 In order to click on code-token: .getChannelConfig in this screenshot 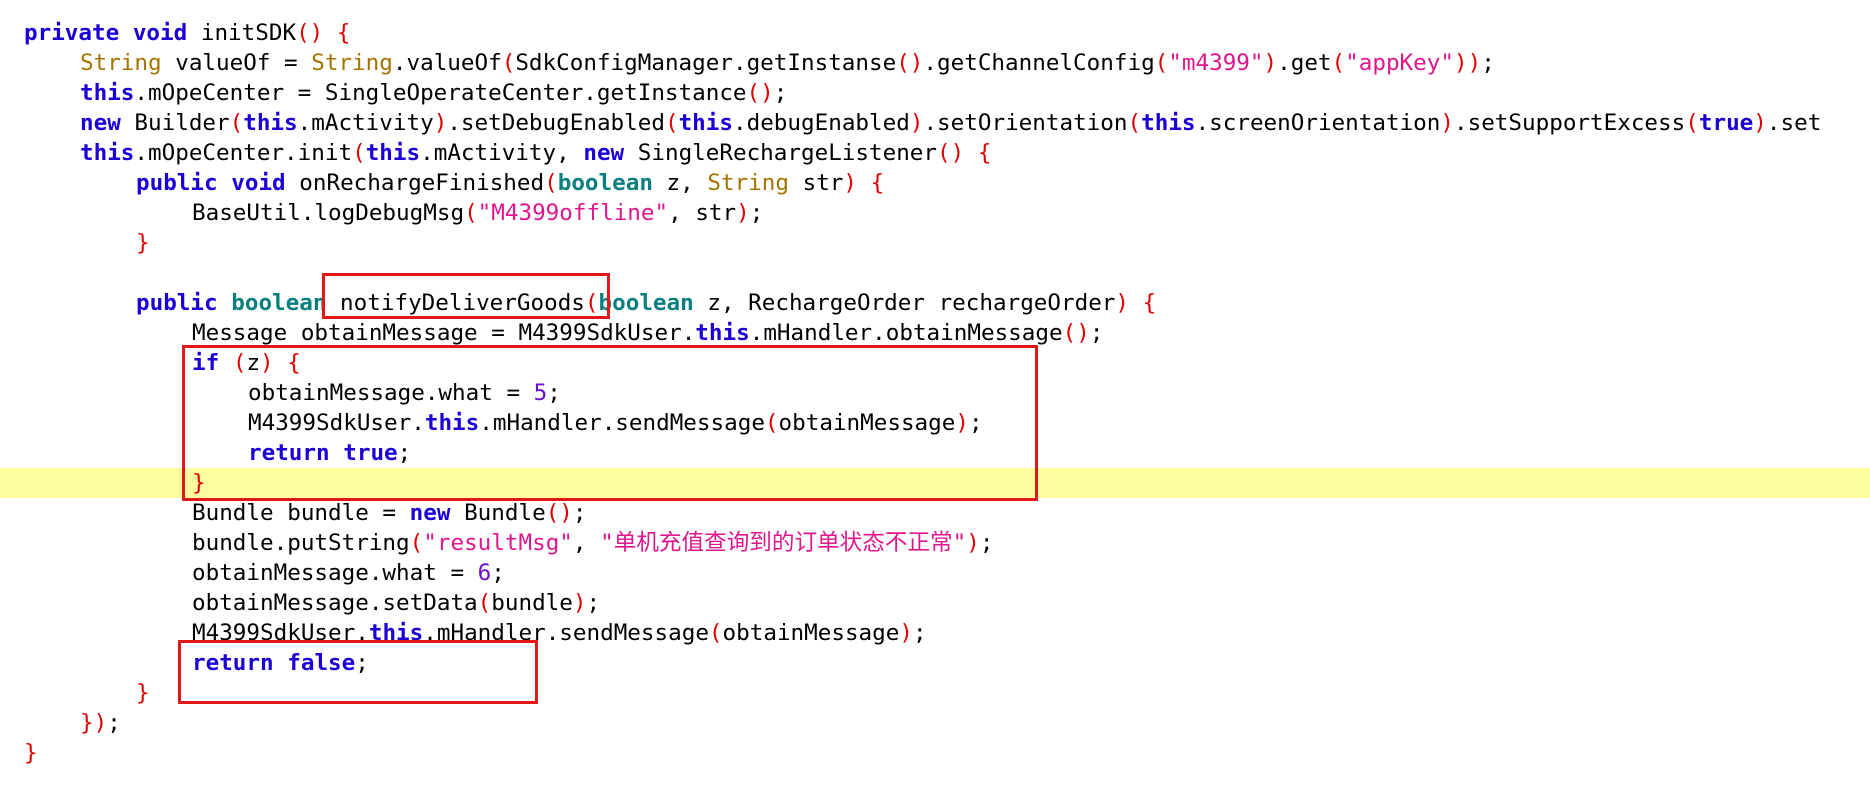, I will do `click(1039, 63)`.